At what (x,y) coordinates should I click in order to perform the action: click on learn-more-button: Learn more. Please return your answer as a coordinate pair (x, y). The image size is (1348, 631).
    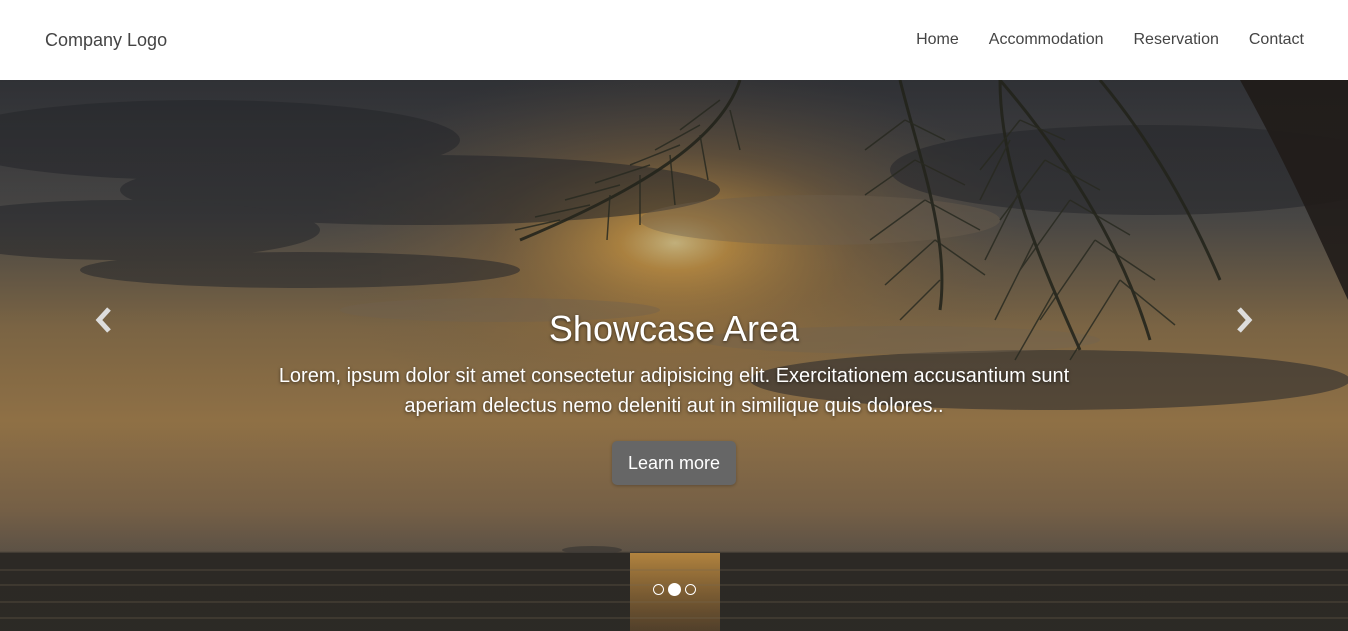
    Looking at the image, I should click on (674, 463).